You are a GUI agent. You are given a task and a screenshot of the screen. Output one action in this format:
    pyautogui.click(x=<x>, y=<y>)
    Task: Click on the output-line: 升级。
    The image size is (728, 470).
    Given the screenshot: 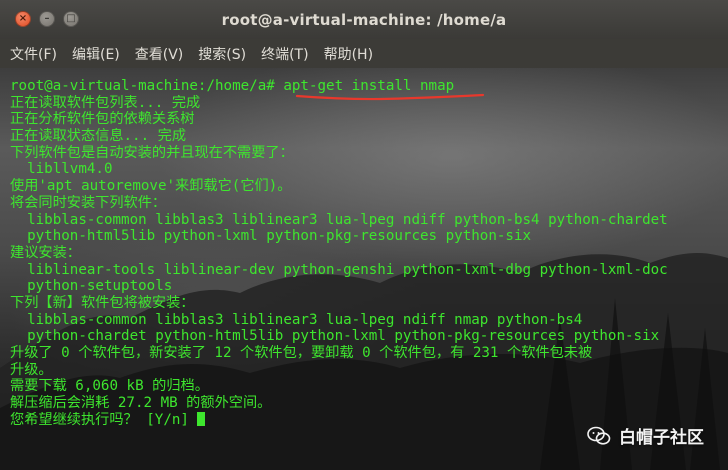 What is the action you would take?
    pyautogui.click(x=31, y=369)
    